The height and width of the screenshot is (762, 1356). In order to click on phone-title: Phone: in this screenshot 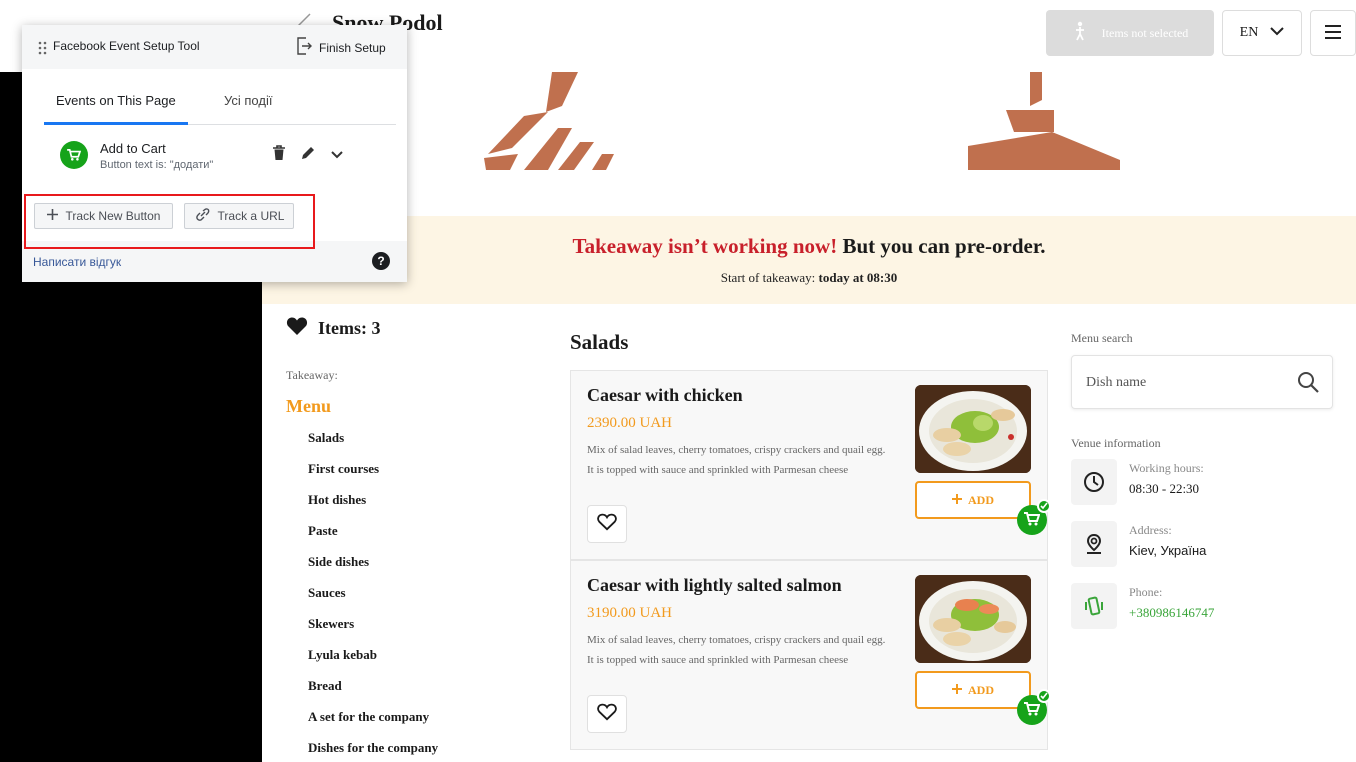, I will do `click(1146, 592)`.